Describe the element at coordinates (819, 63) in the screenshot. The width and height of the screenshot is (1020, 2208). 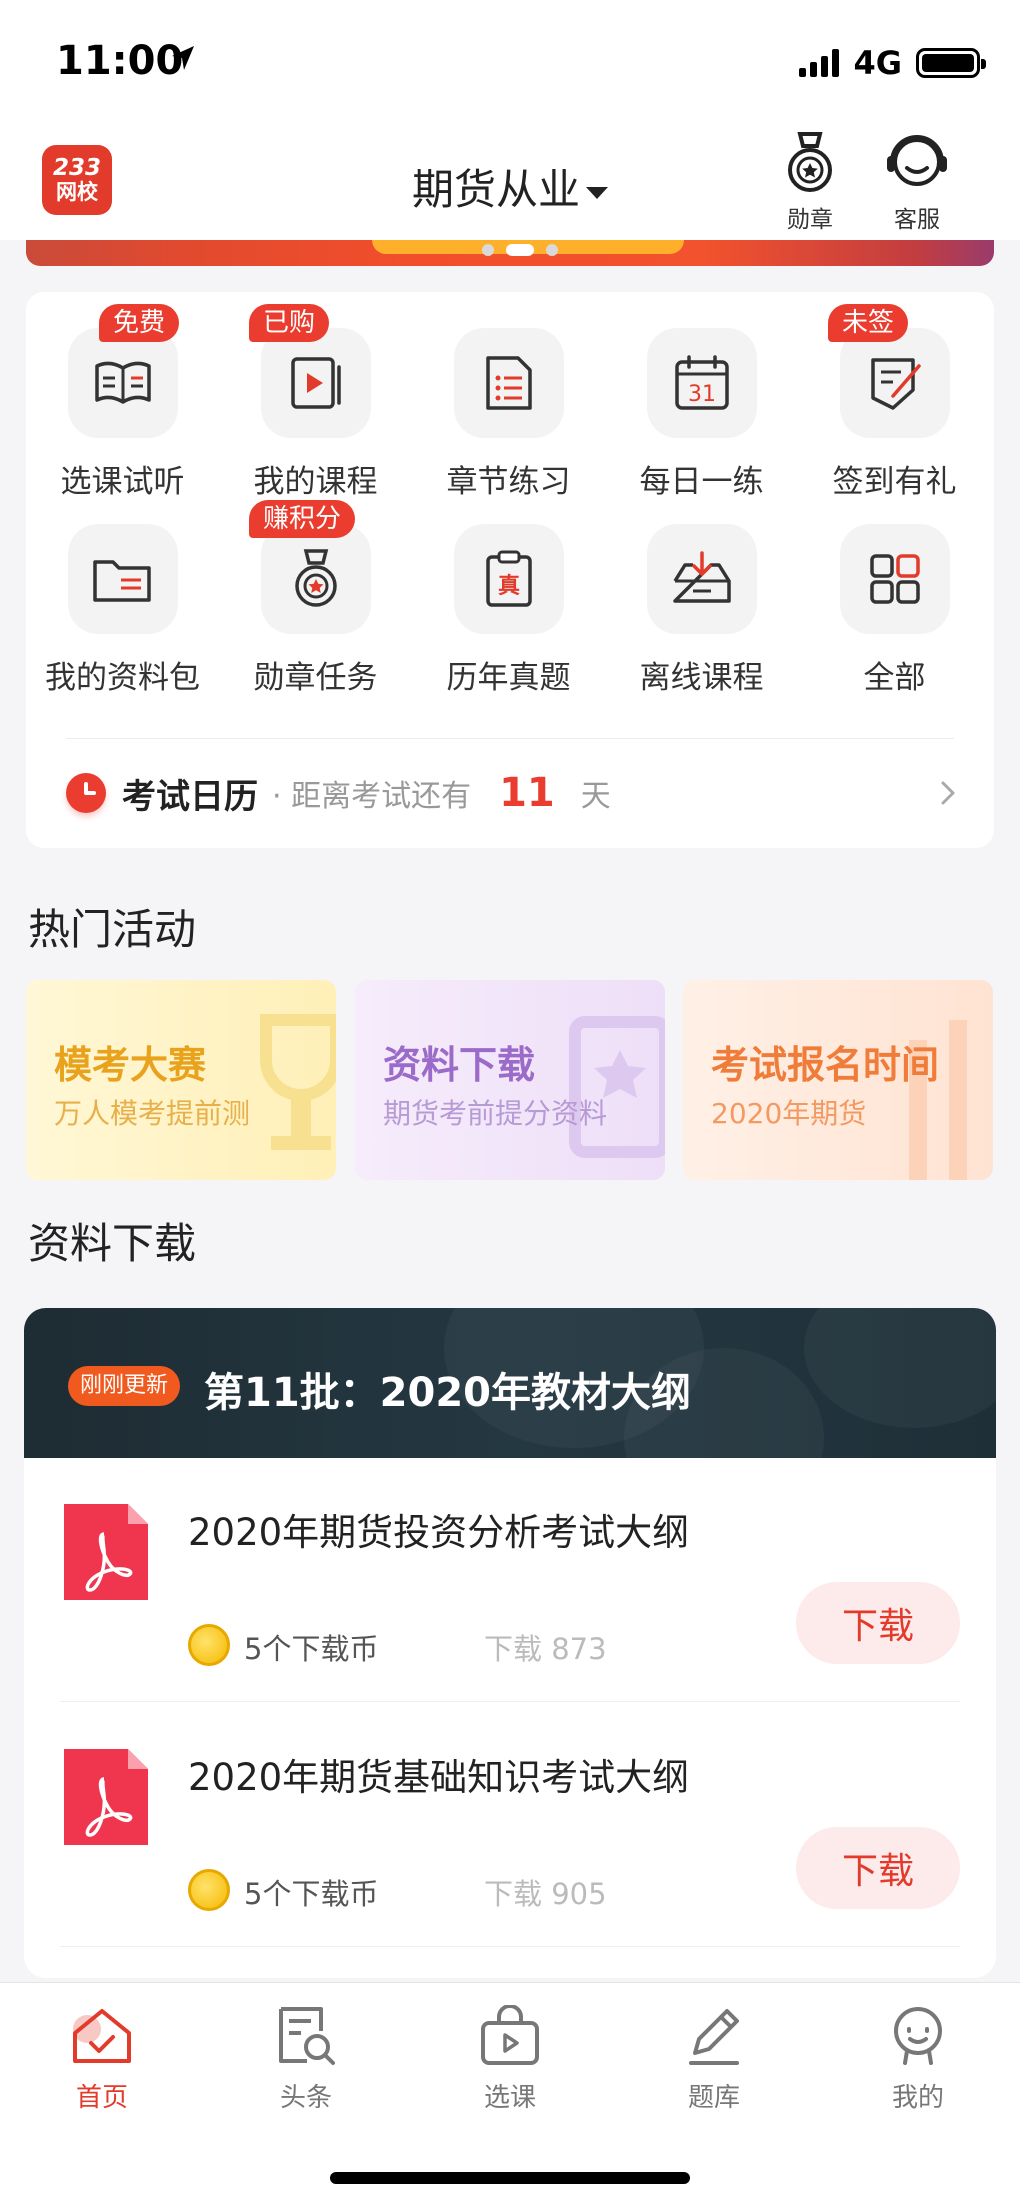
I see `signal-icon` at that location.